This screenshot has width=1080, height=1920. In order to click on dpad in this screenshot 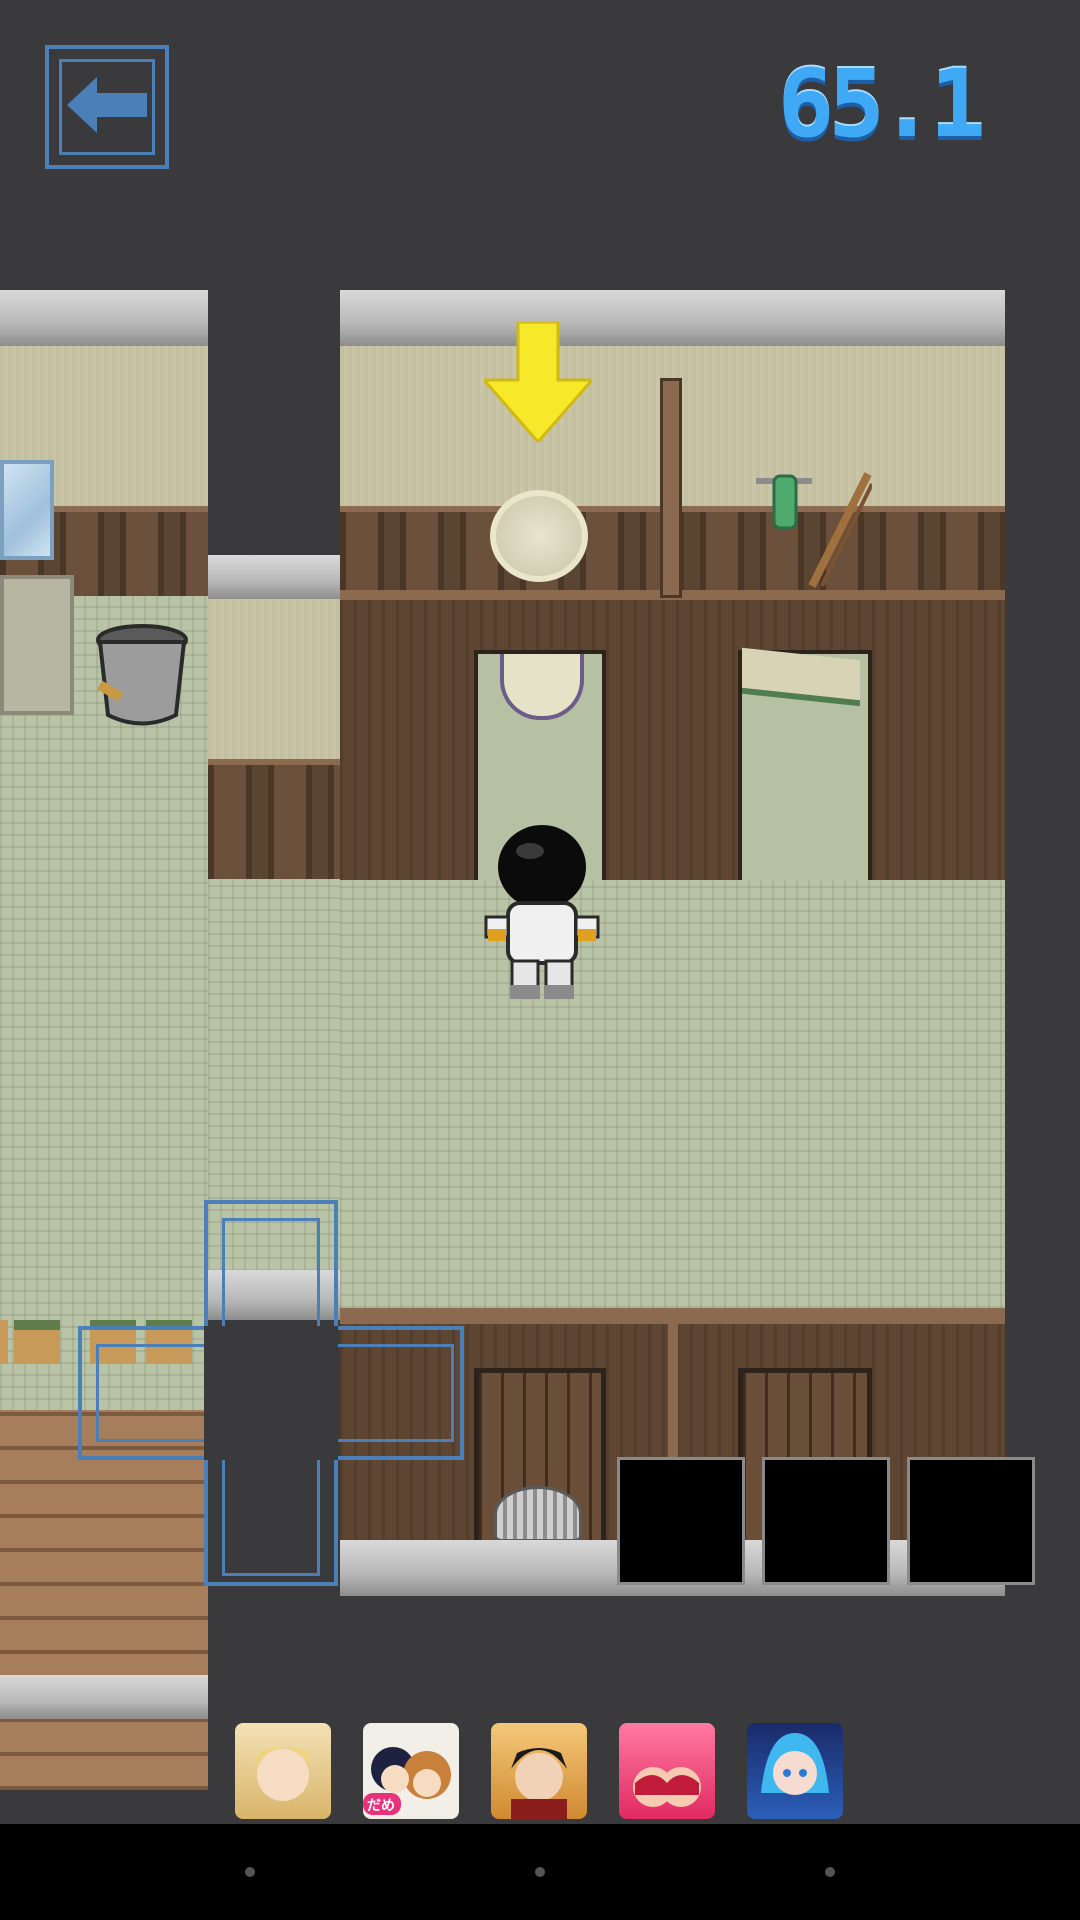, I will do `click(271, 1393)`.